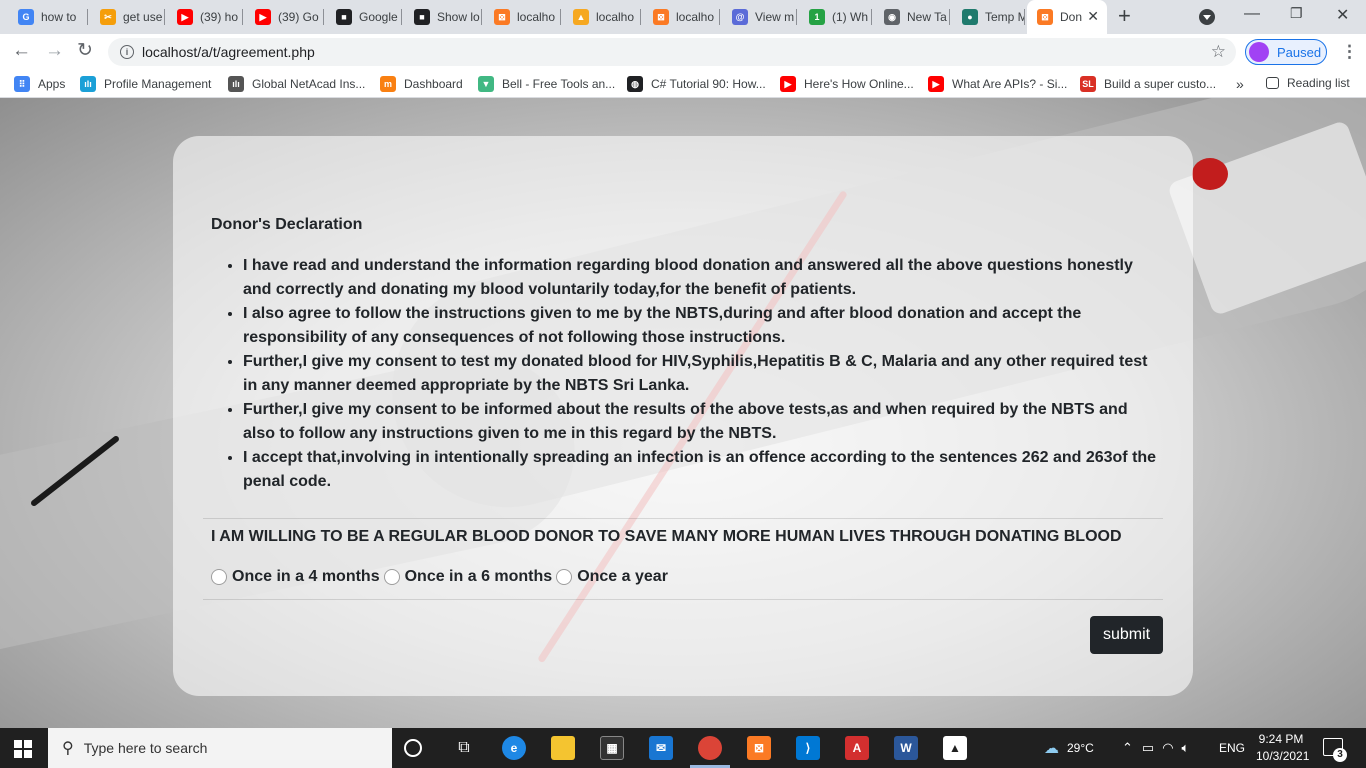  I want to click on browser-tab: ✂ get use, so click(127, 17).